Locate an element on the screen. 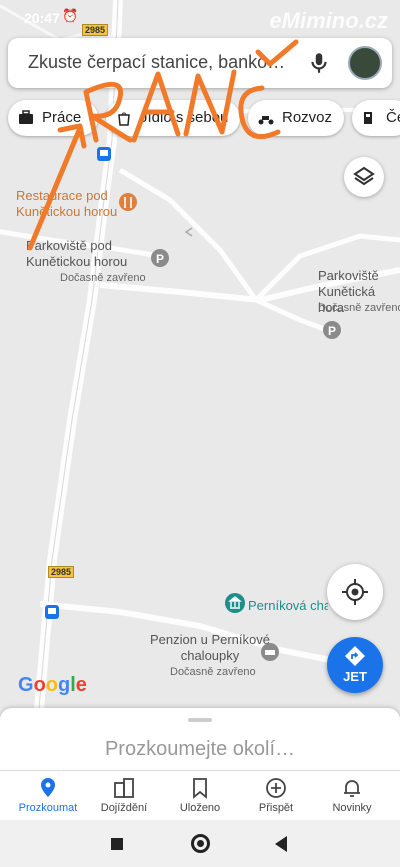 The image size is (400, 867). nav-contribute: Přispět is located at coordinates (276, 796).